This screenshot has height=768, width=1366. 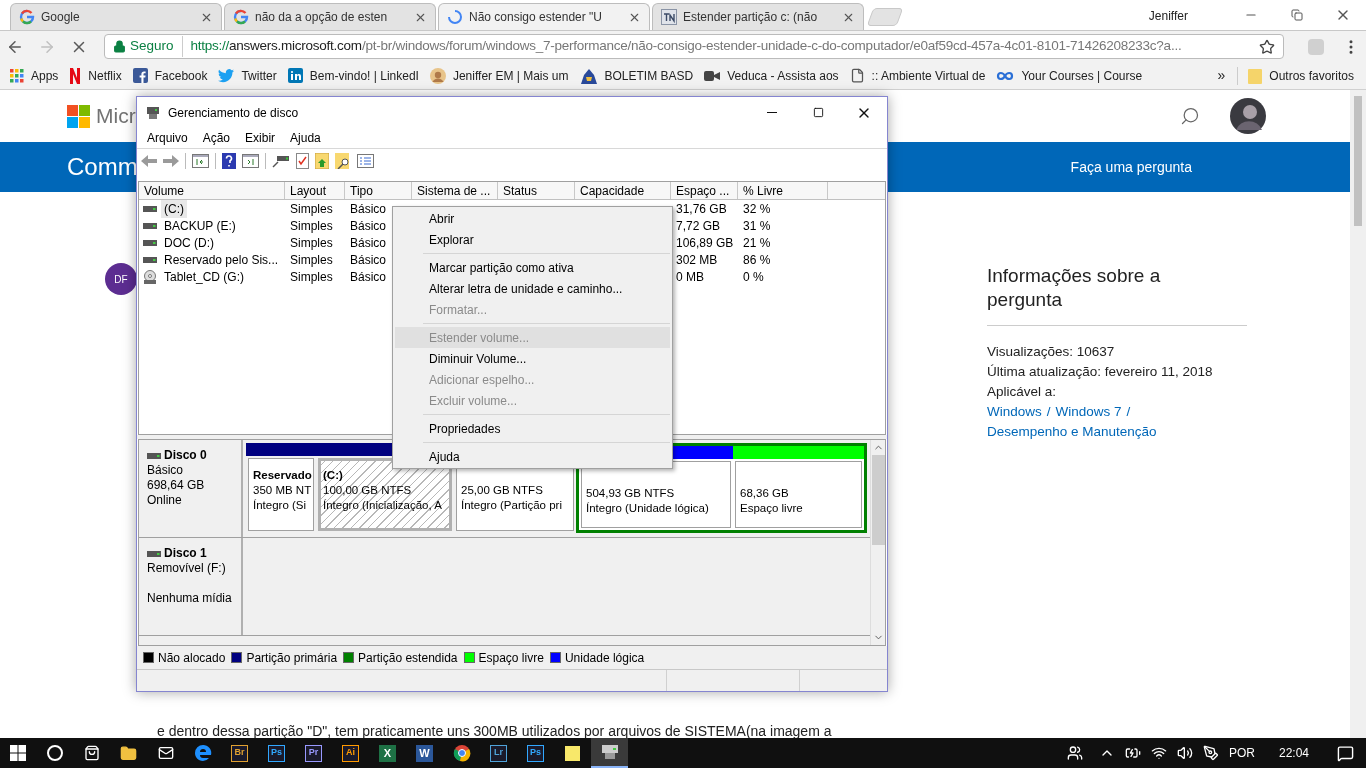 What do you see at coordinates (1132, 753) in the screenshot?
I see `battery-icon` at bounding box center [1132, 753].